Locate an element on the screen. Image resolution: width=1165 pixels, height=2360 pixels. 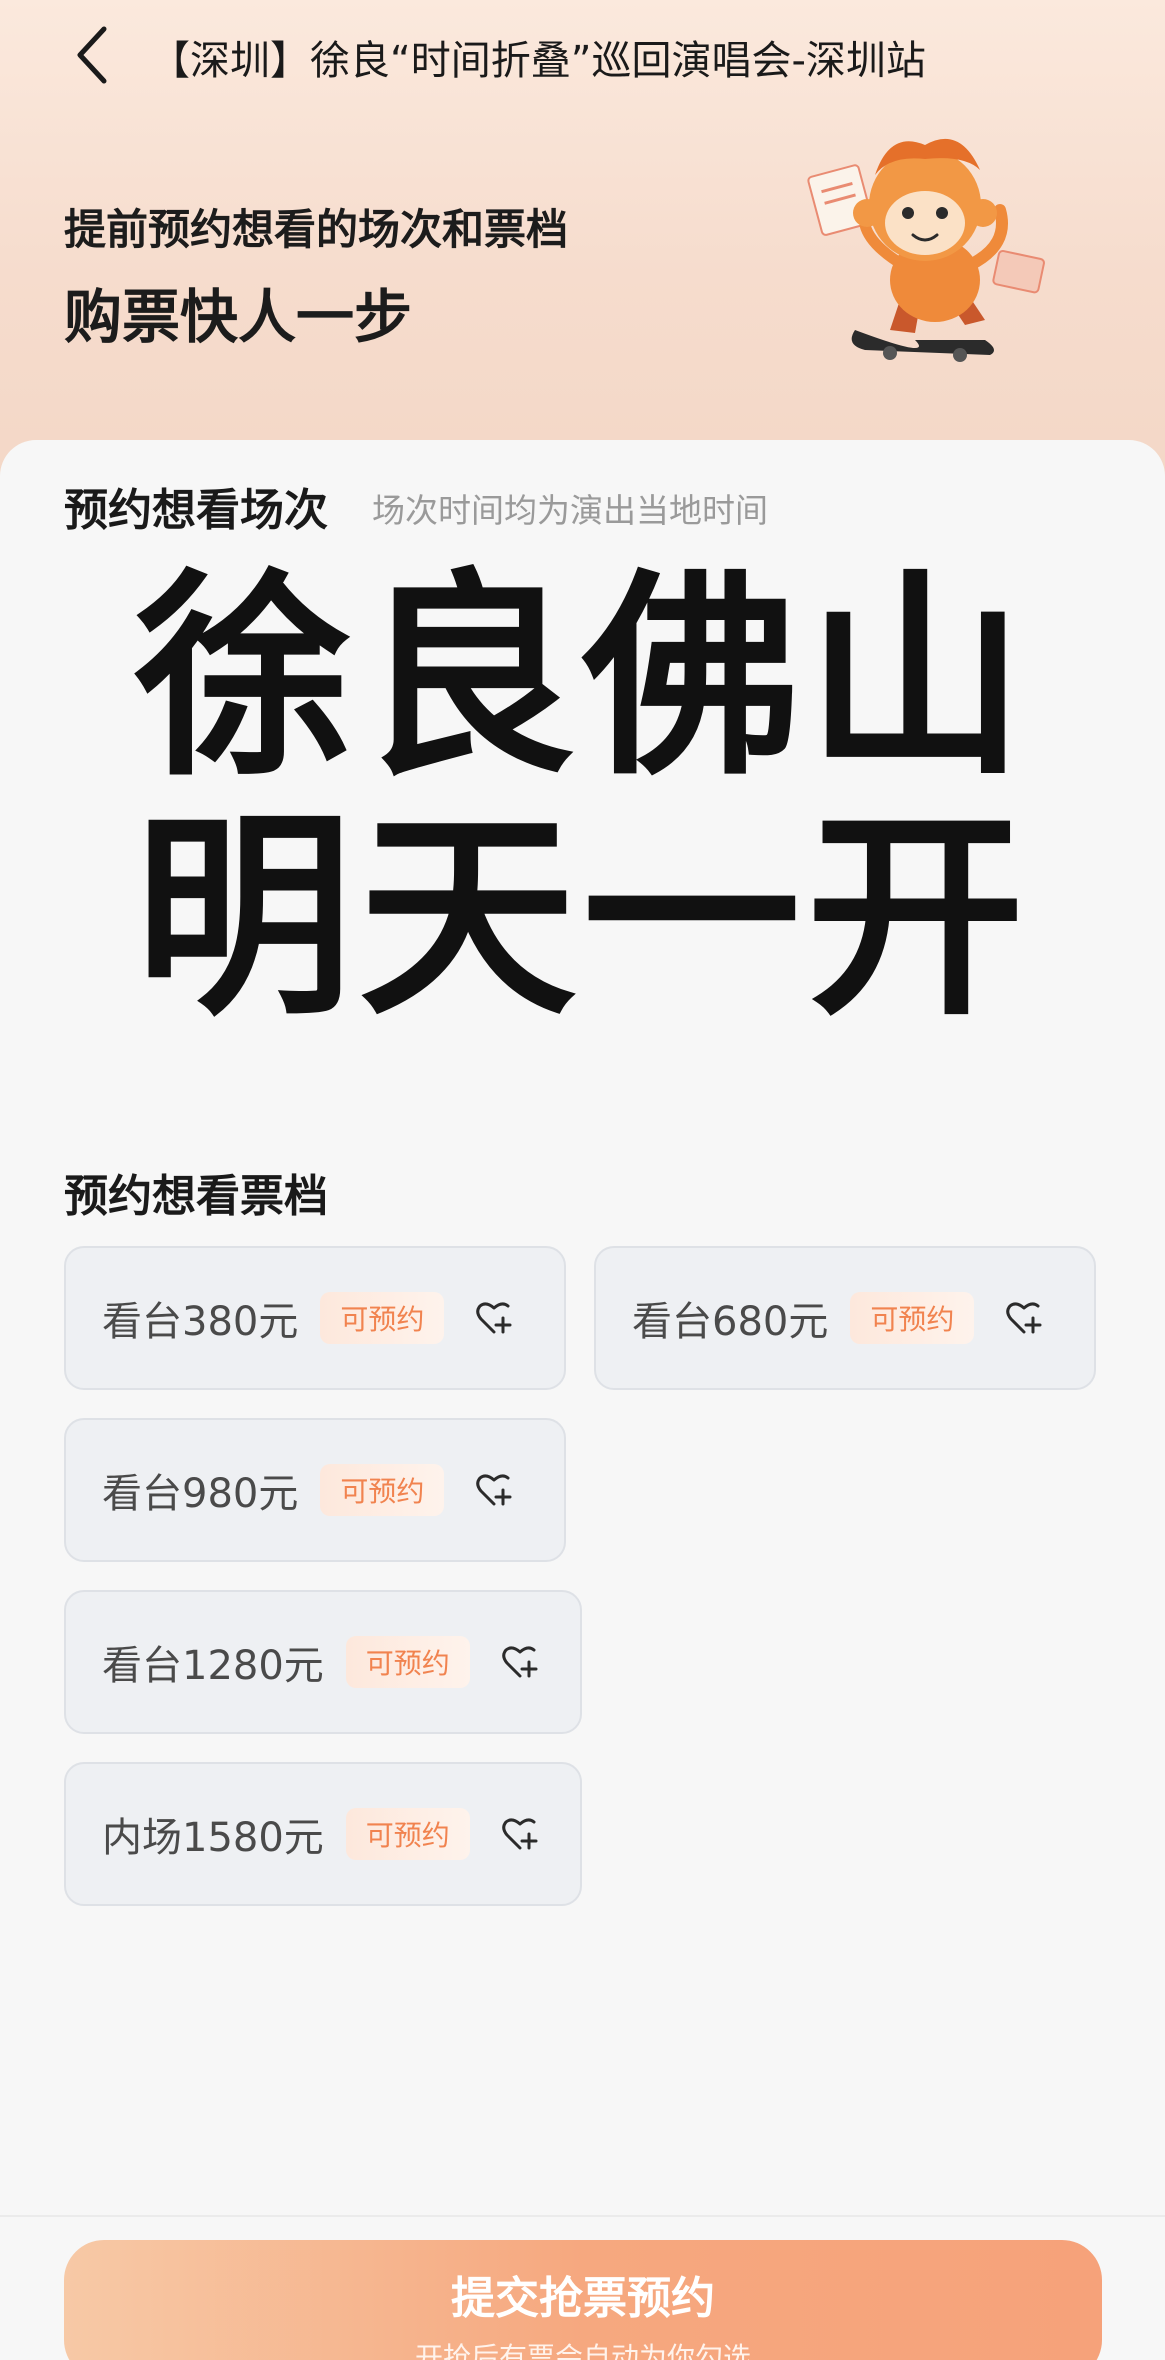
back-button is located at coordinates (92, 55).